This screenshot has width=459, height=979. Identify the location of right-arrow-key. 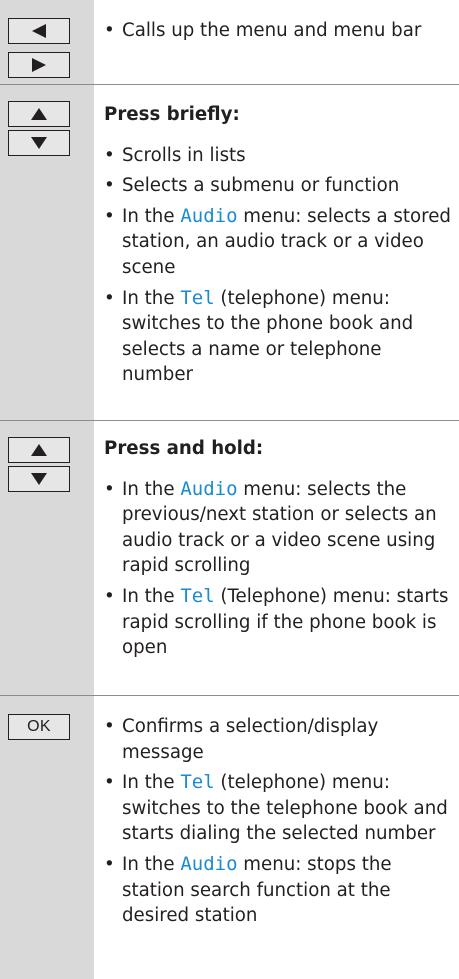
(39, 65).